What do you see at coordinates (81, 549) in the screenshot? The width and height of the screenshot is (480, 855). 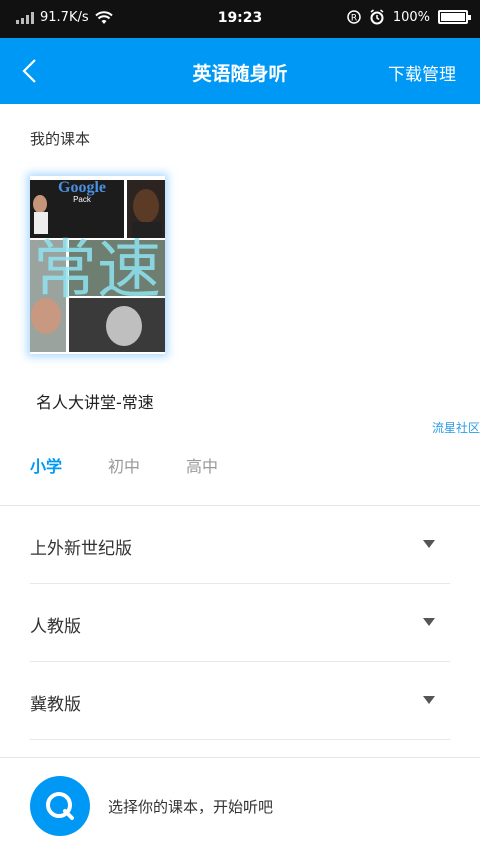 I see `edition-label: 上外新世纪版` at bounding box center [81, 549].